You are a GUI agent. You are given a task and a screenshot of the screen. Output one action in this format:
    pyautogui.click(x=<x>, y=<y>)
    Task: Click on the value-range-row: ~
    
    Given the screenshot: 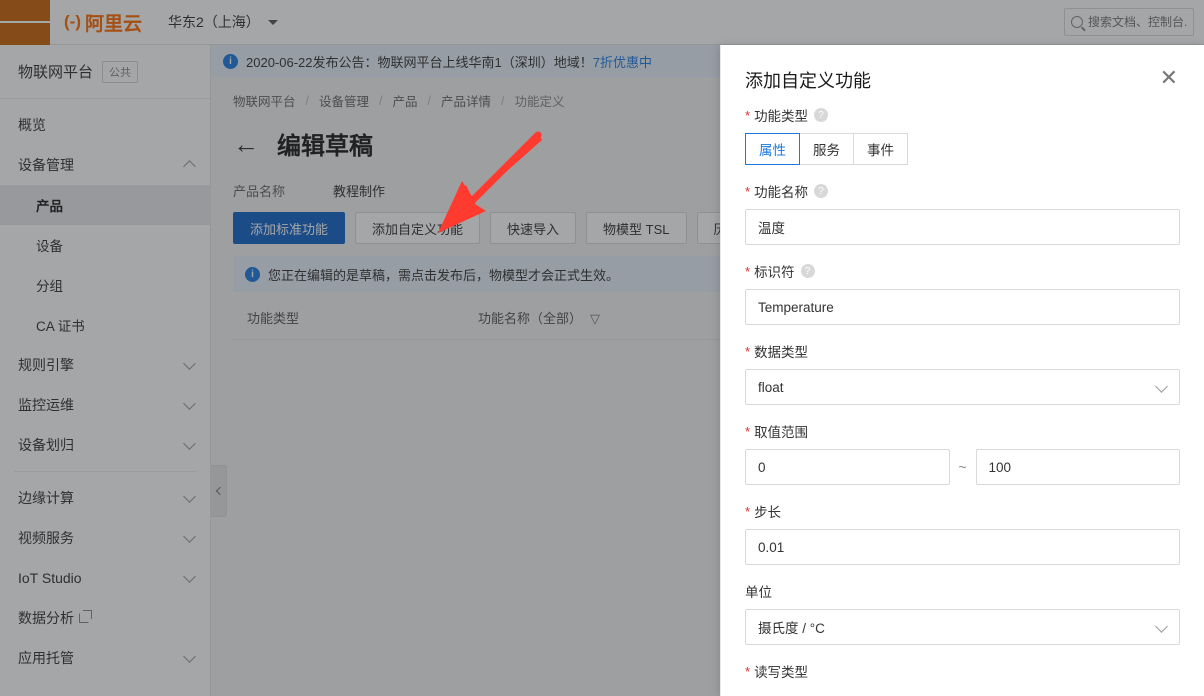 What is the action you would take?
    pyautogui.click(x=962, y=467)
    